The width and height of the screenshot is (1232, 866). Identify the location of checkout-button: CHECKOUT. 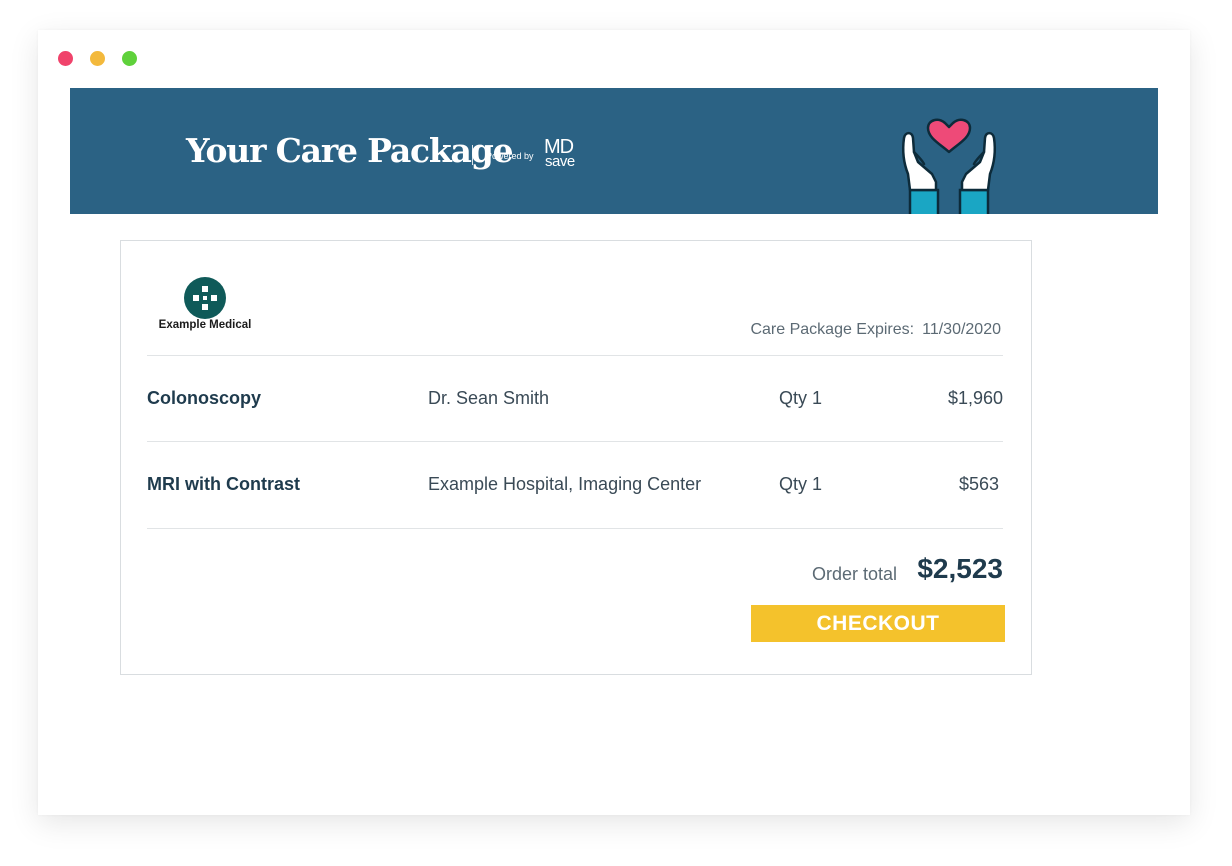
(878, 623).